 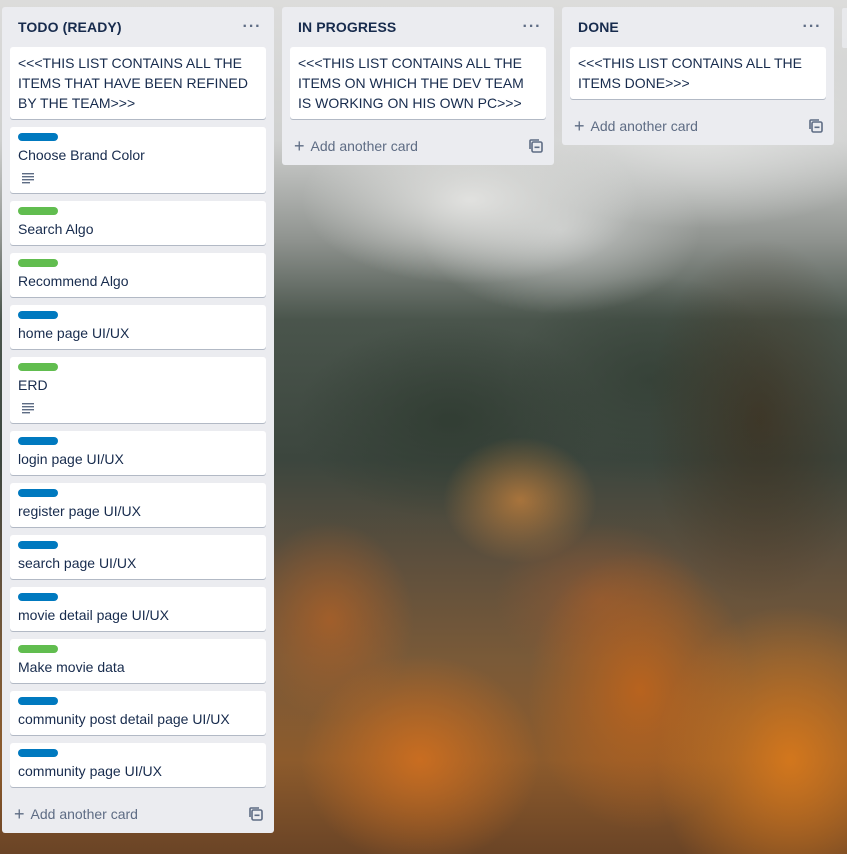 I want to click on list-header: DONE ···, so click(x=698, y=27).